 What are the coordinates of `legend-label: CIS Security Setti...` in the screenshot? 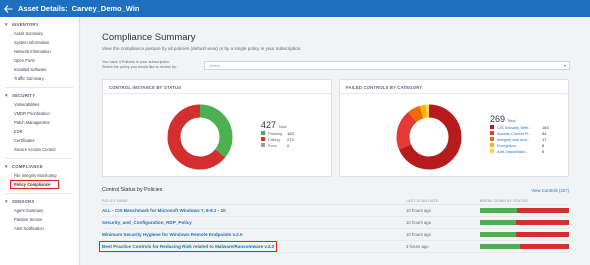 It's located at (514, 127).